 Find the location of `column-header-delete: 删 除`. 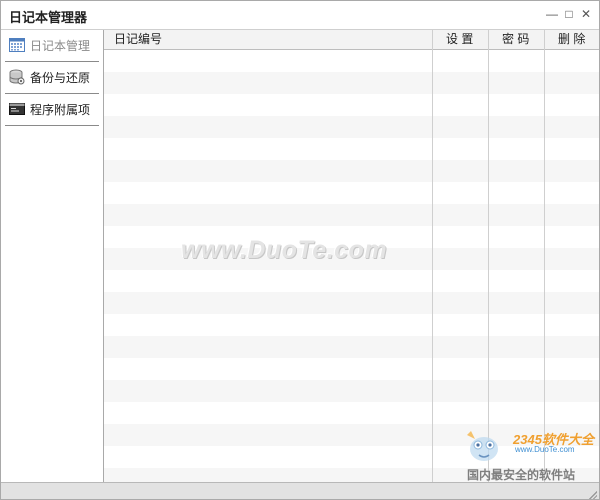

column-header-delete: 删 除 is located at coordinates (571, 39).